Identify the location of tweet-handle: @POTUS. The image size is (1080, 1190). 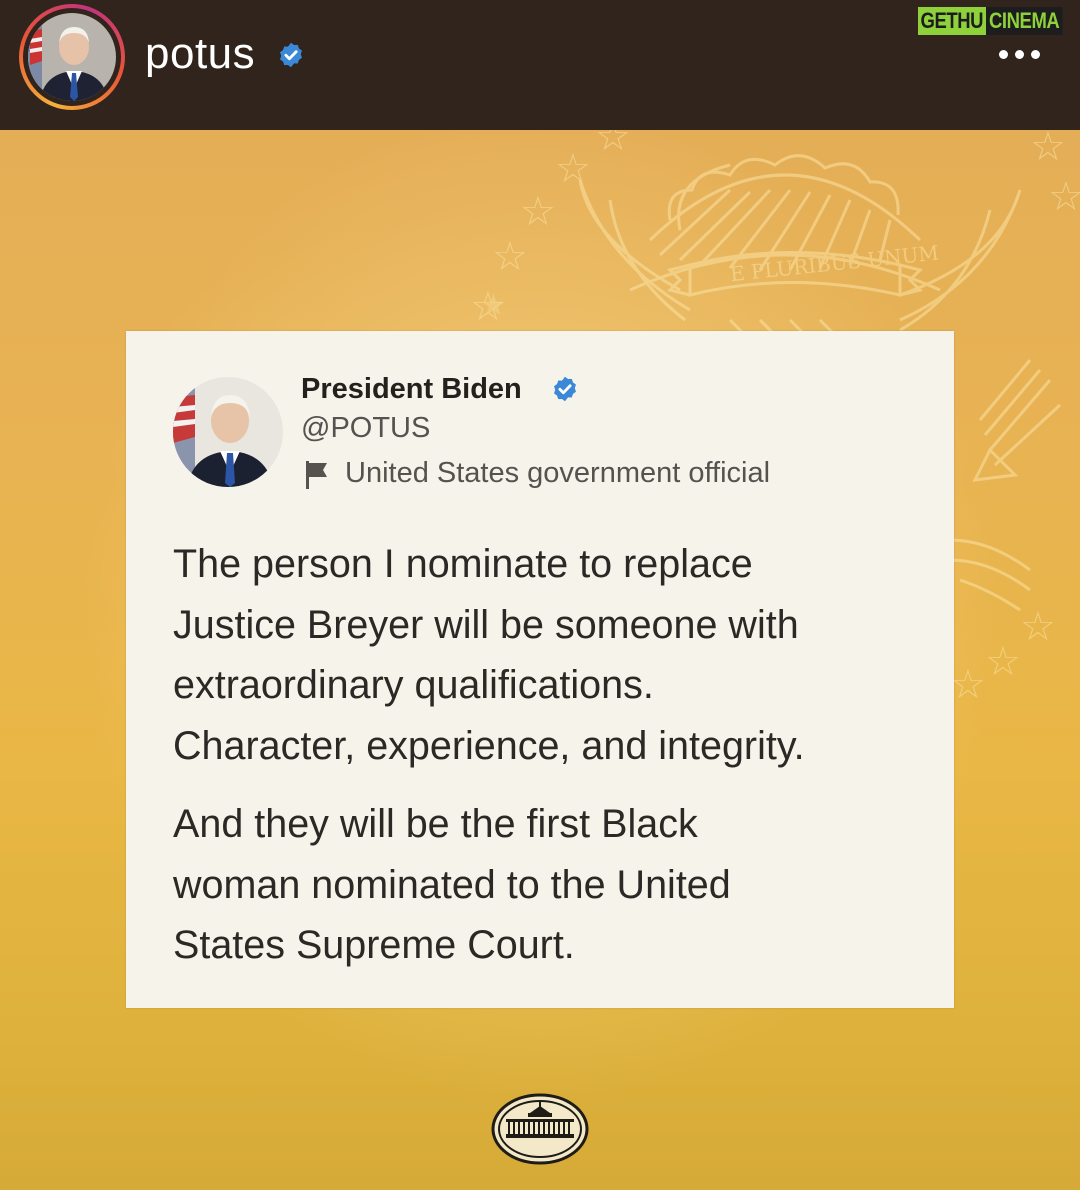
(365, 428).